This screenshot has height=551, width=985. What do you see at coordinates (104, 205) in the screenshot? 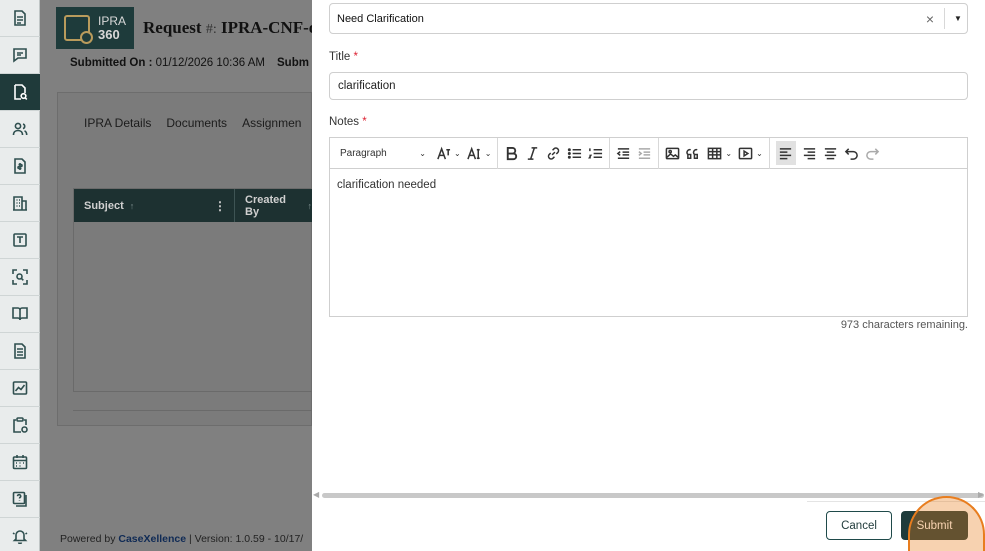
I see `column-subject-label: Subject` at bounding box center [104, 205].